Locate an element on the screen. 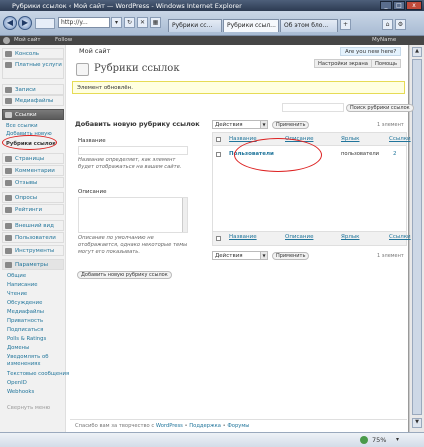 The height and width of the screenshot is (447, 424). back-button-icon: ◀ is located at coordinates (10, 23).